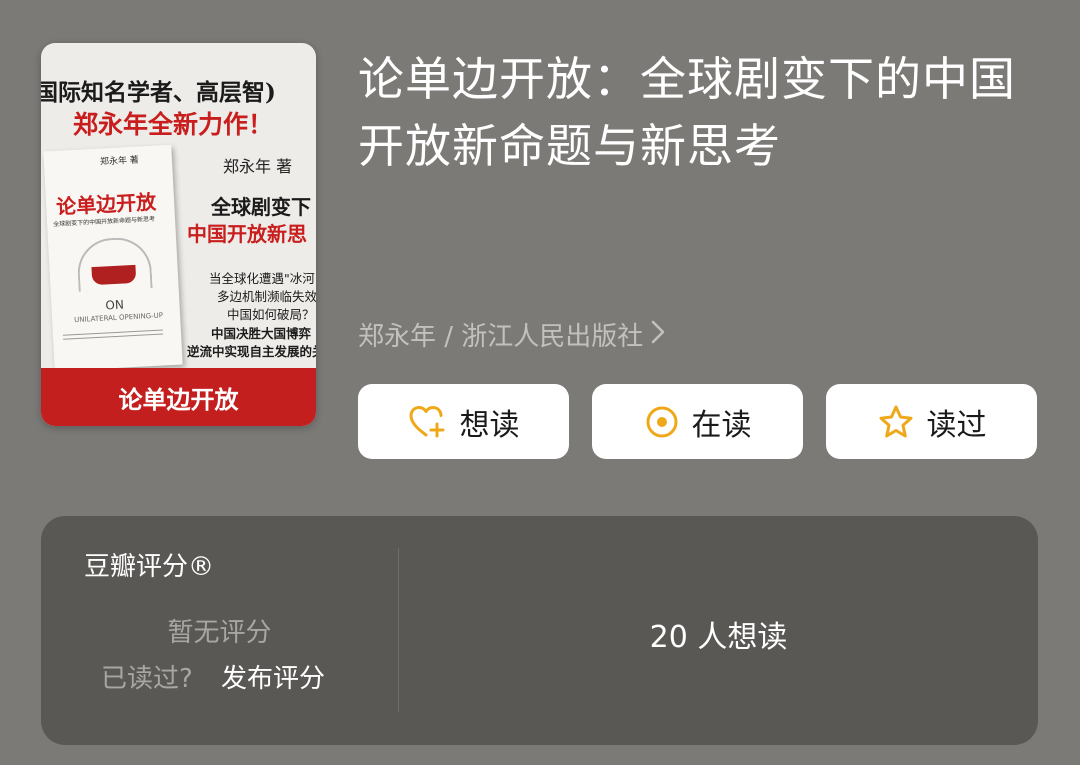 The image size is (1080, 765). I want to click on cover-quote-5: 逆流中实现自主发展的关, so click(251, 351).